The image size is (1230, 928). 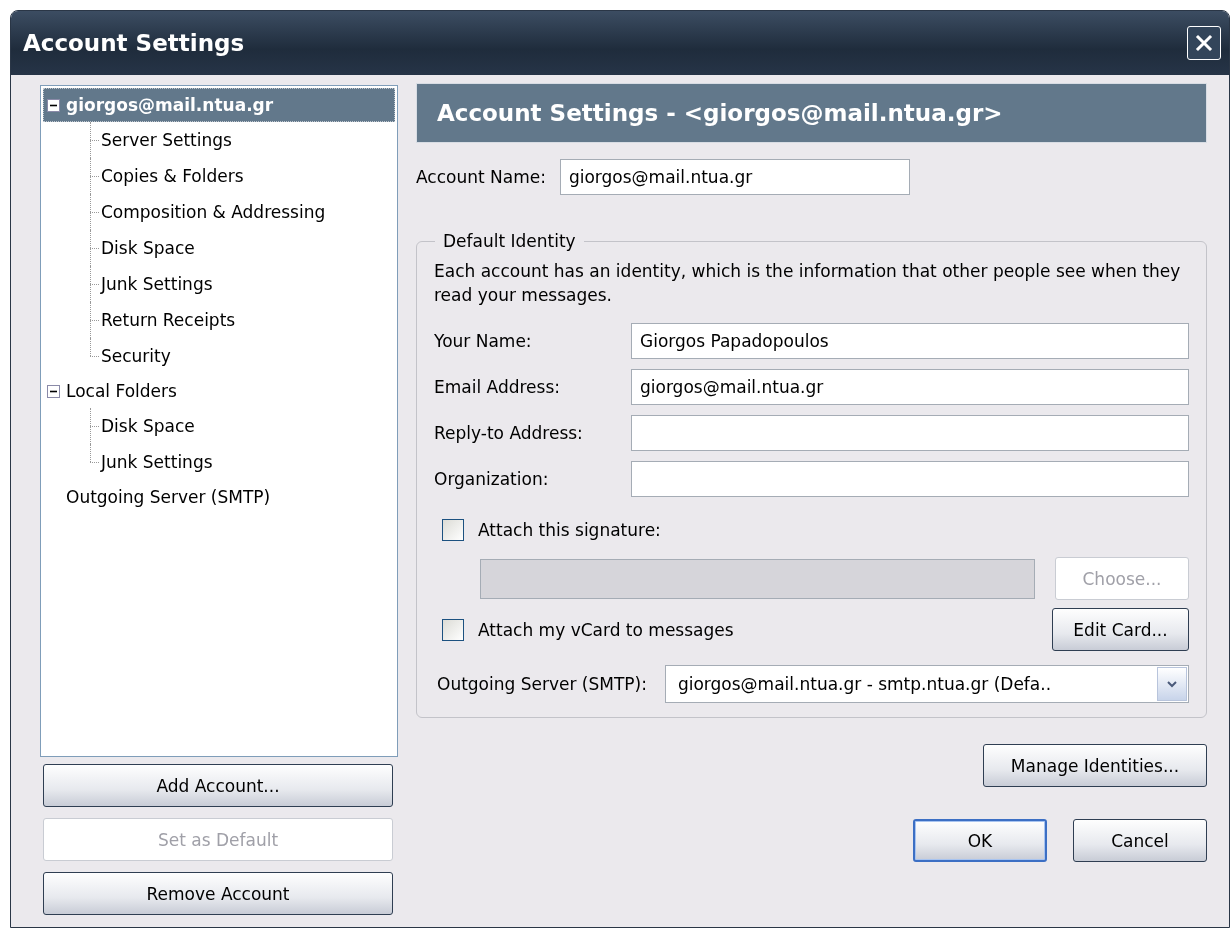 I want to click on tree-item: Local Folders, so click(x=219, y=391).